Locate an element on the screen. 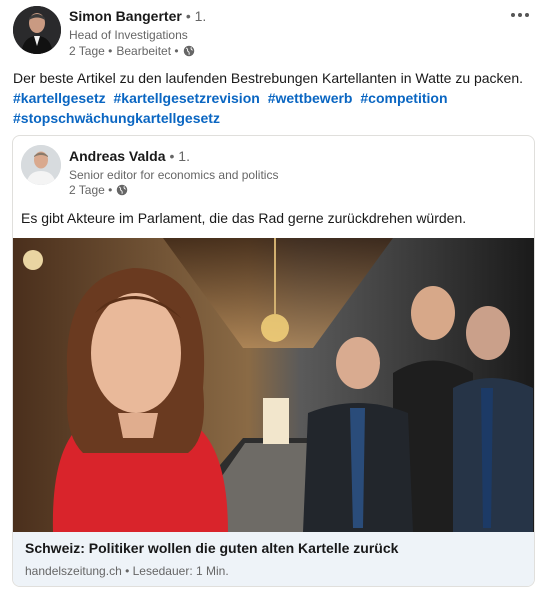  author-headline: Head of Investigations is located at coordinates (128, 35).